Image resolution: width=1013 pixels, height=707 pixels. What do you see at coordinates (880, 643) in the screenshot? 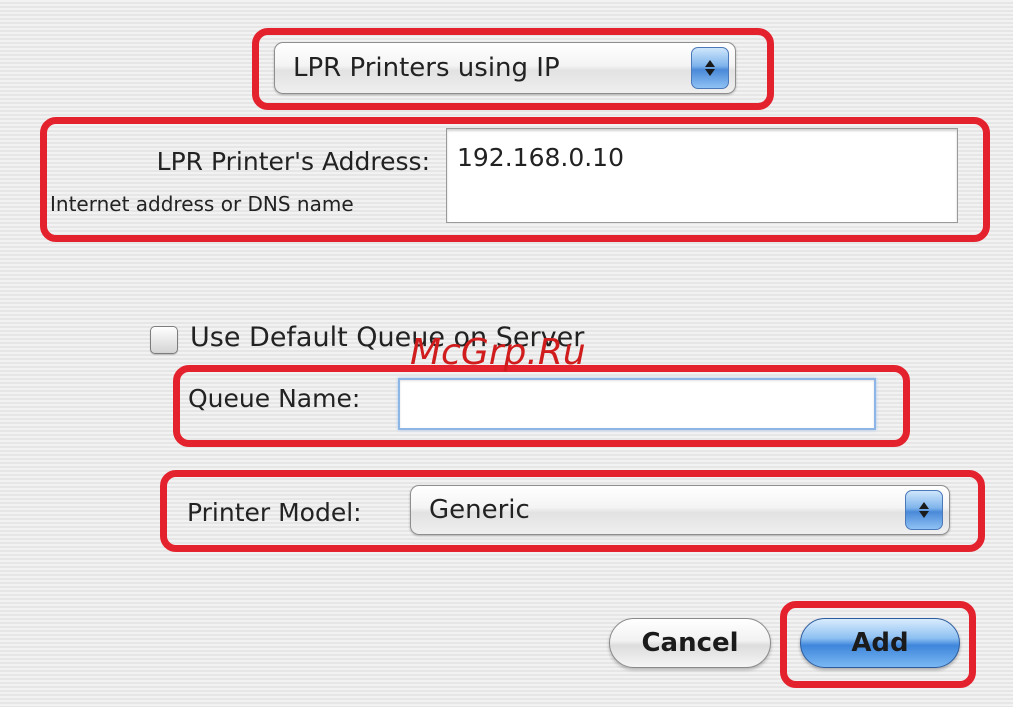
I see `add-button: Add` at bounding box center [880, 643].